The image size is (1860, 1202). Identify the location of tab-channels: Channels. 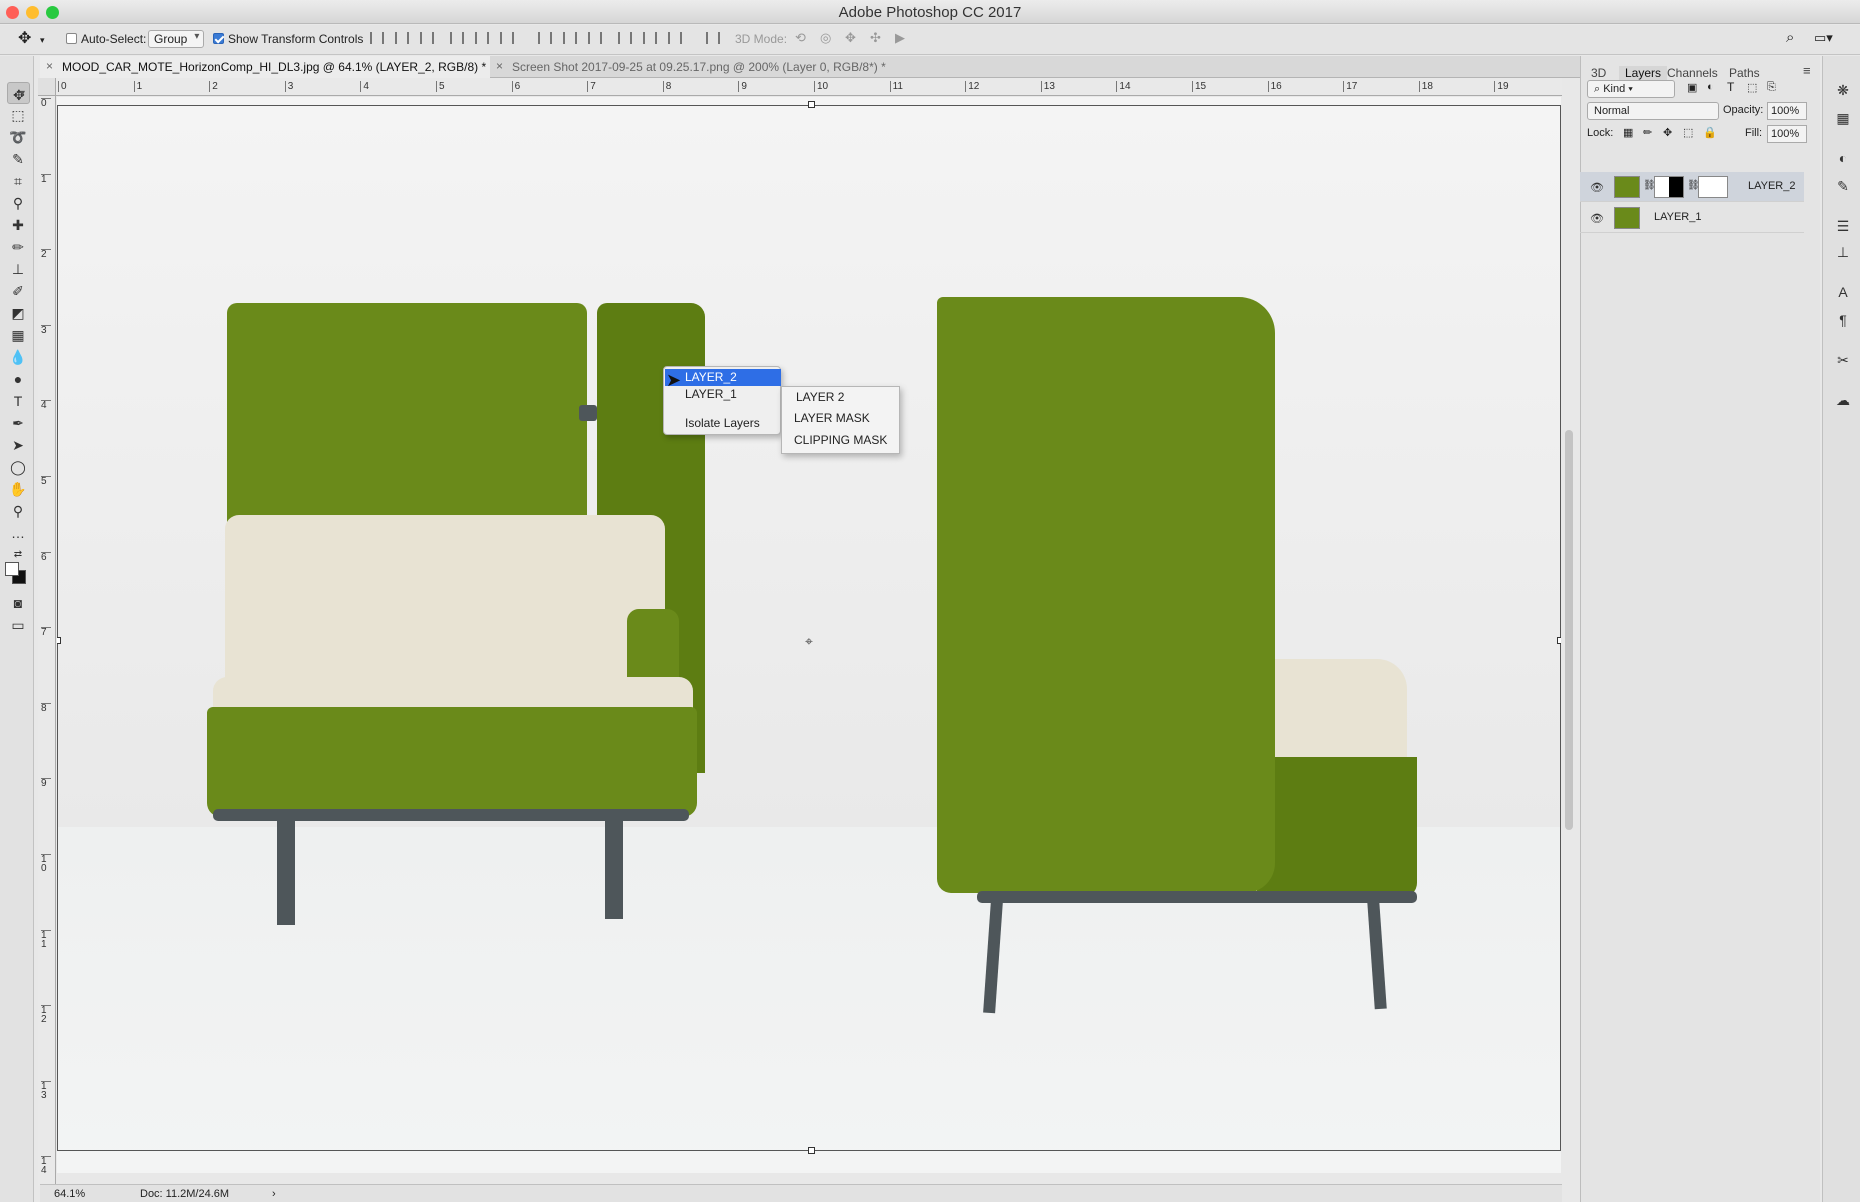
(1692, 73).